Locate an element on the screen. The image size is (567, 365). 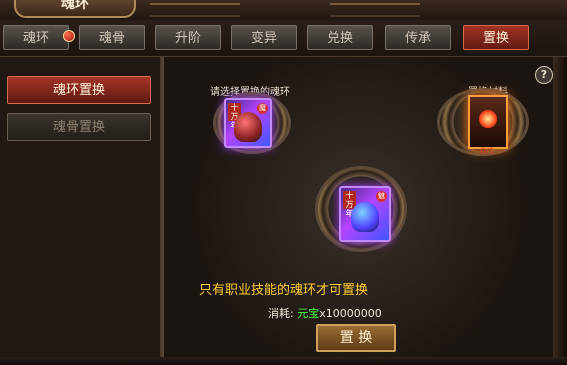
sidebar-item-soul-ring-replace: 魂环置换 is located at coordinates (79, 90).